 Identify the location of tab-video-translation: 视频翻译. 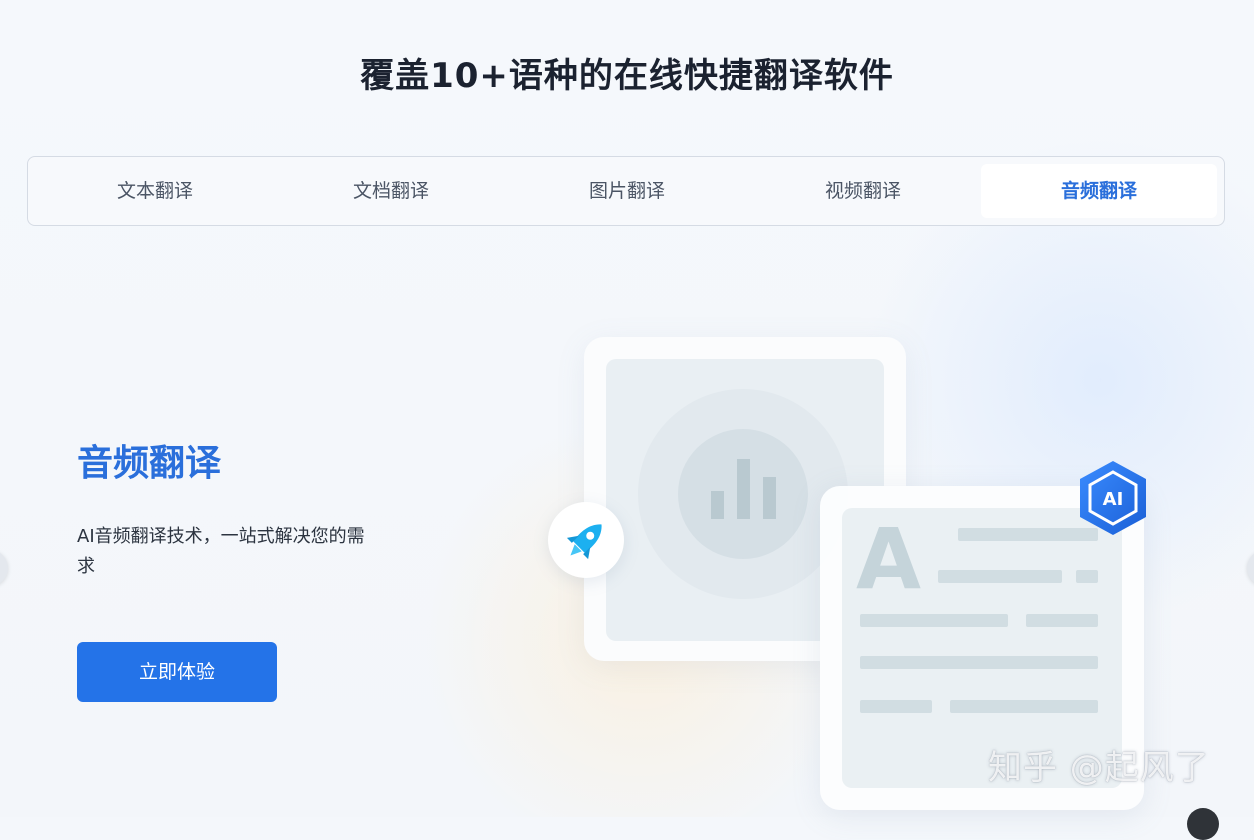
(863, 191).